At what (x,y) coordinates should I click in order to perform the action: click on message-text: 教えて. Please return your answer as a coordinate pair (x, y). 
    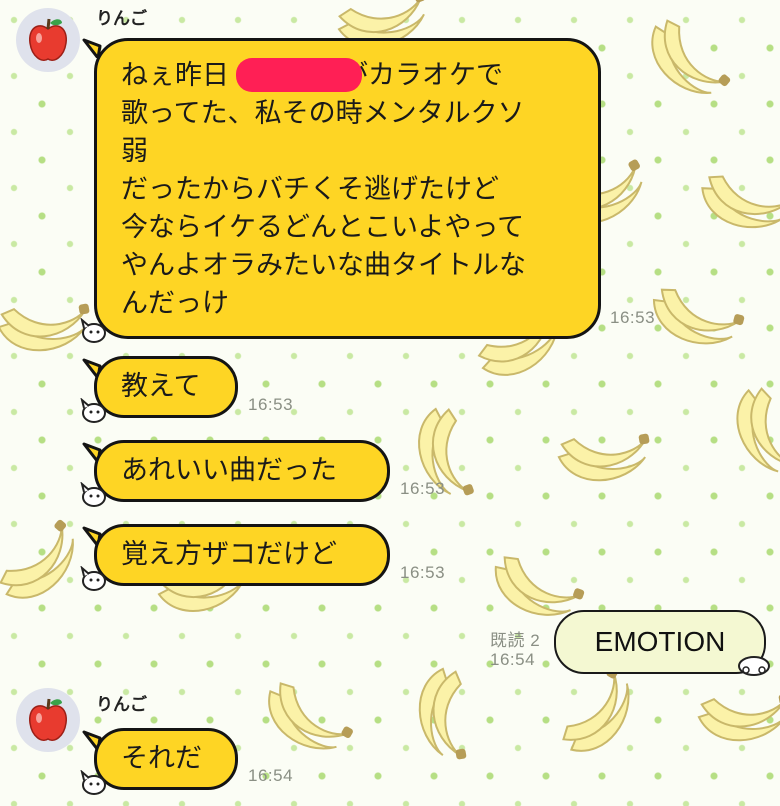
    Looking at the image, I should click on (161, 386).